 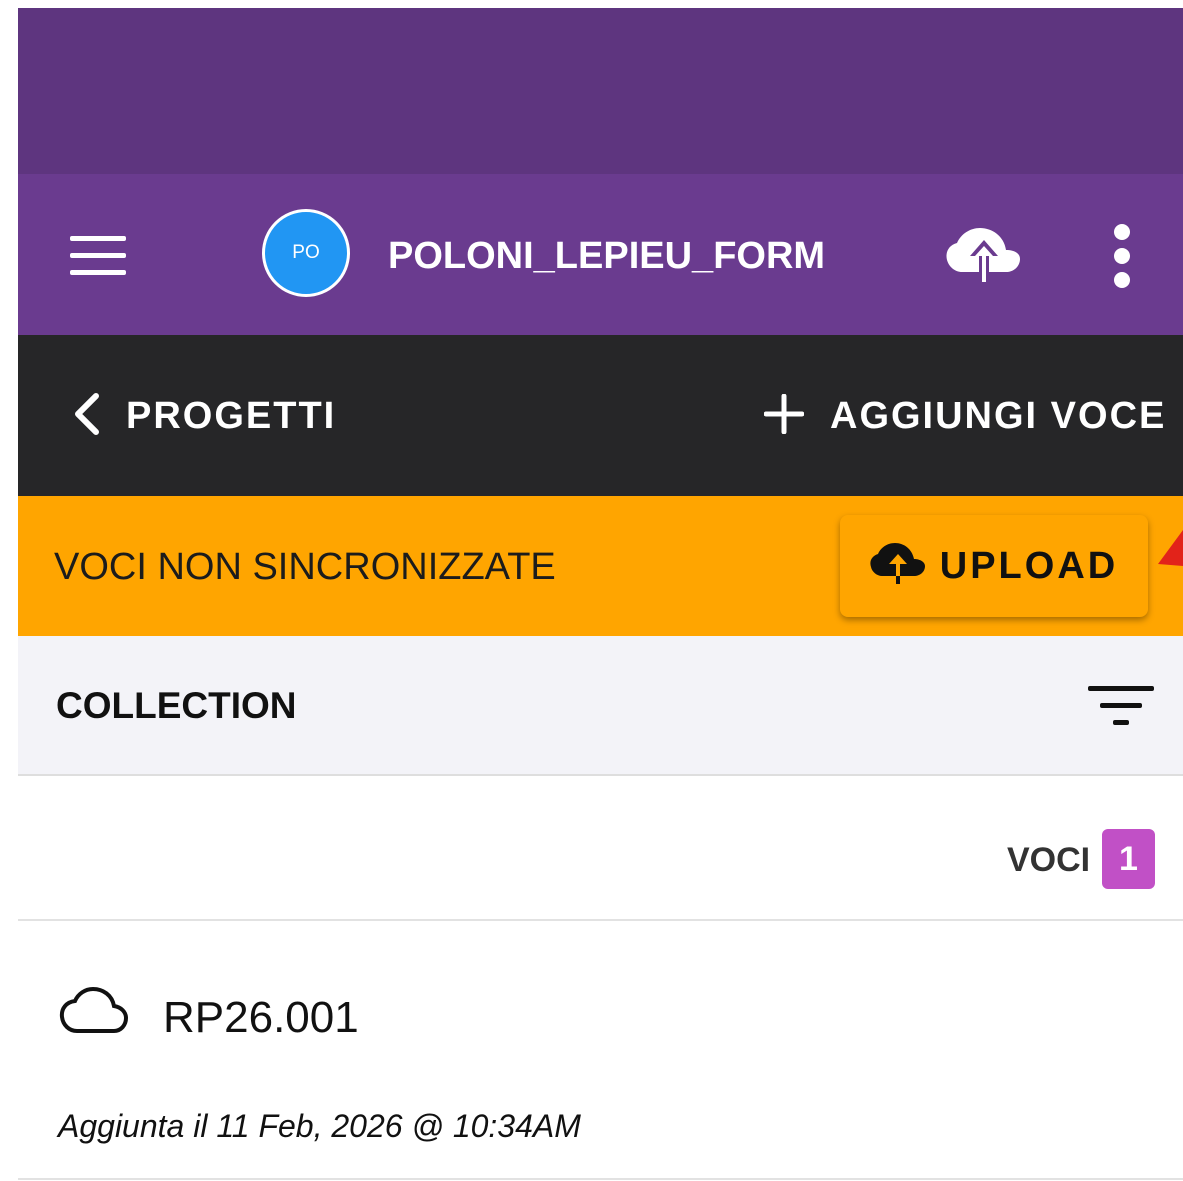 I want to click on status-bar, so click(x=600, y=91).